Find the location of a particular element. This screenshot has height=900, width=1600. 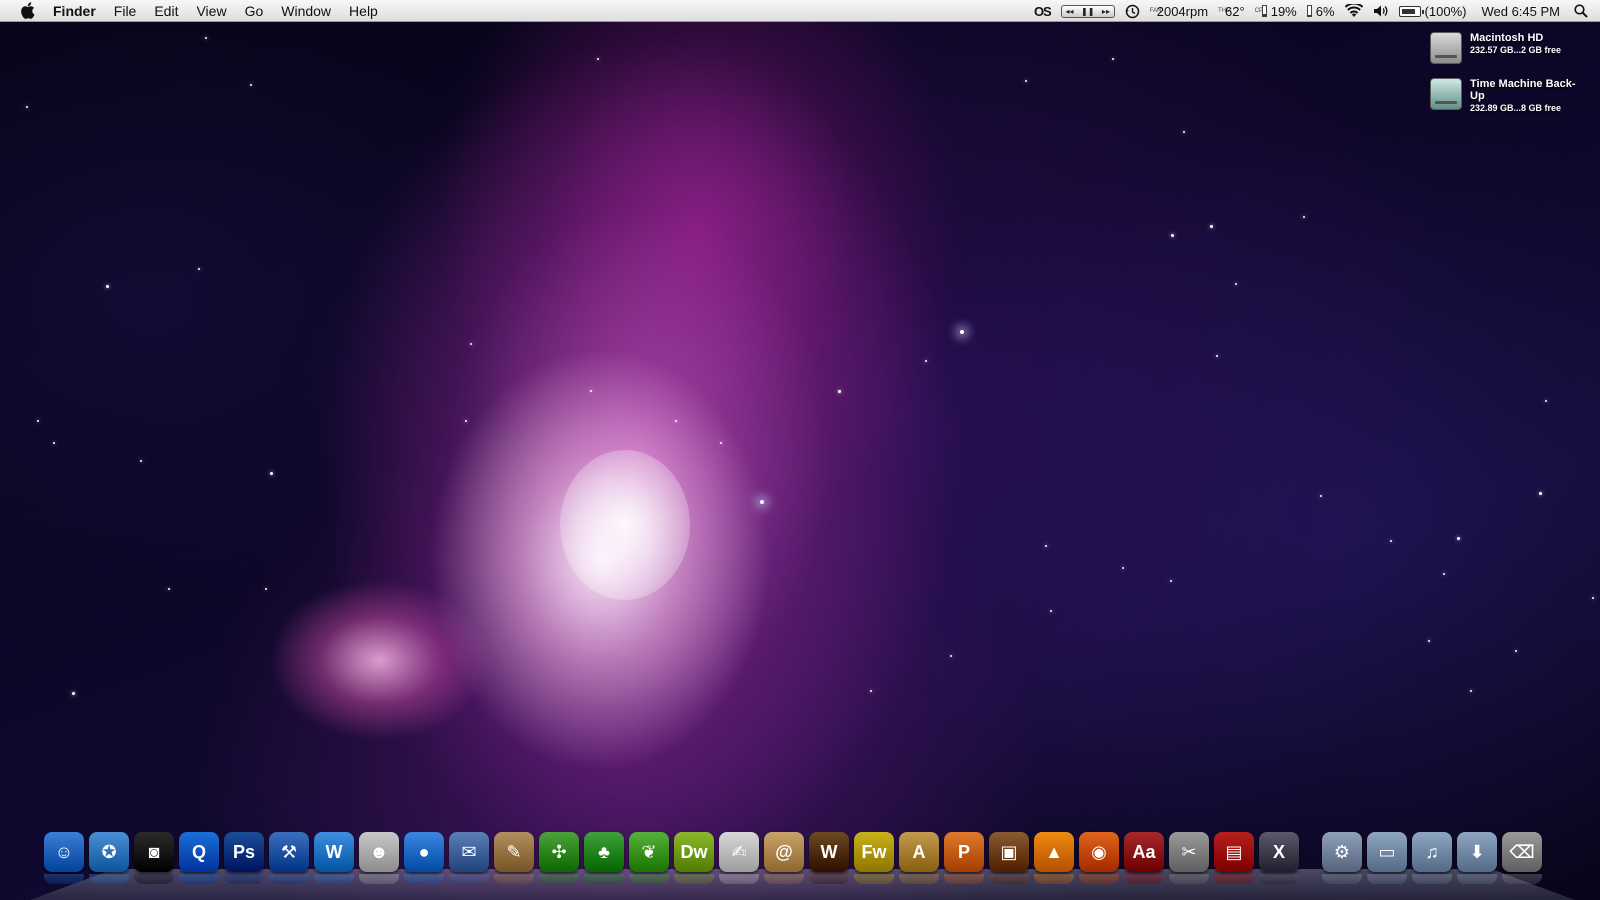

dock-textedit-icon: ✍ is located at coordinates (739, 858).